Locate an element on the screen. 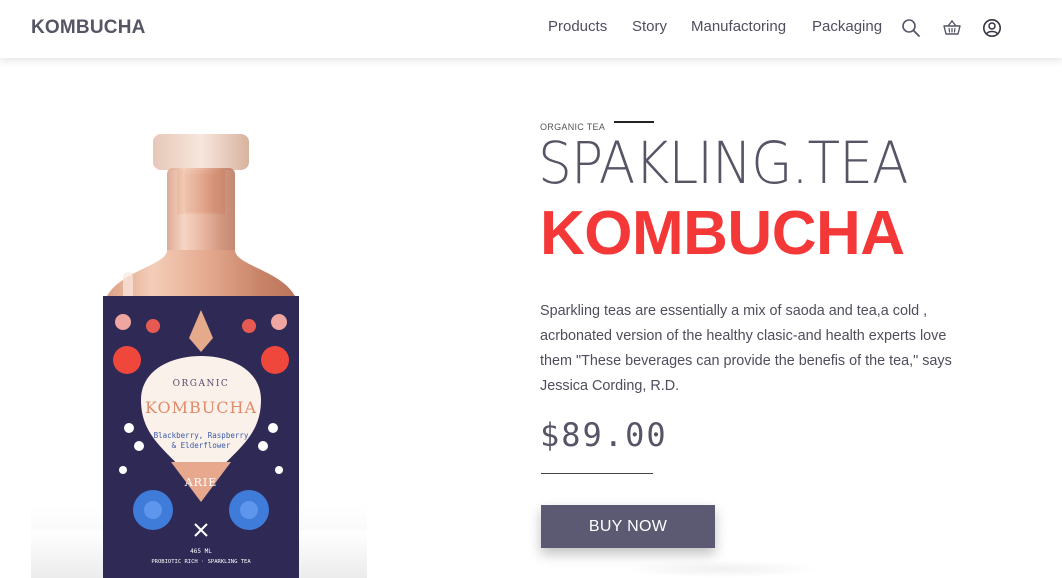 This screenshot has height=578, width=1062. label-maker: ARIE is located at coordinates (201, 482).